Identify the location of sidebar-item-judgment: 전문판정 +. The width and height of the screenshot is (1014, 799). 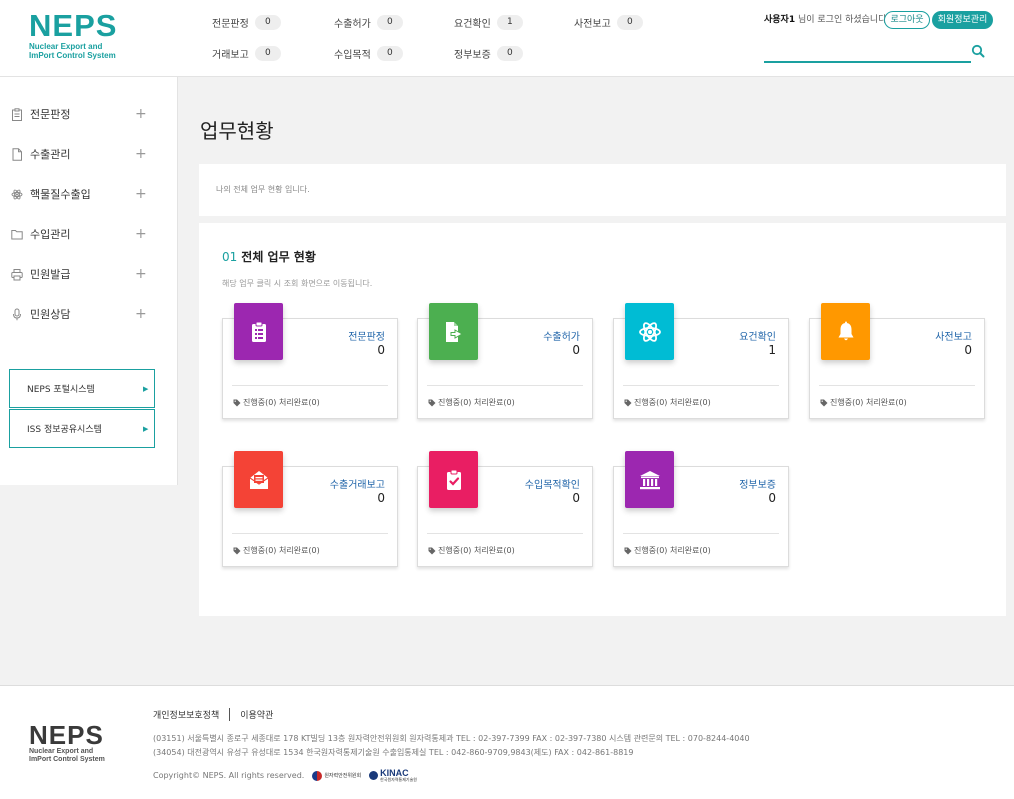
(89, 114).